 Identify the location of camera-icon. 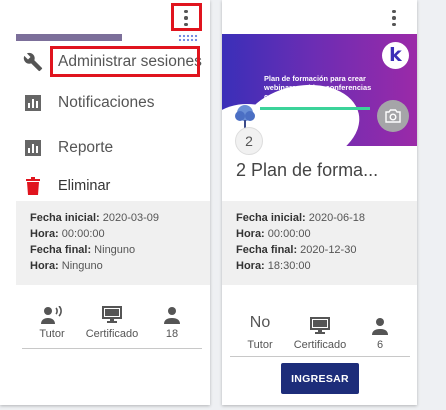
(393, 116).